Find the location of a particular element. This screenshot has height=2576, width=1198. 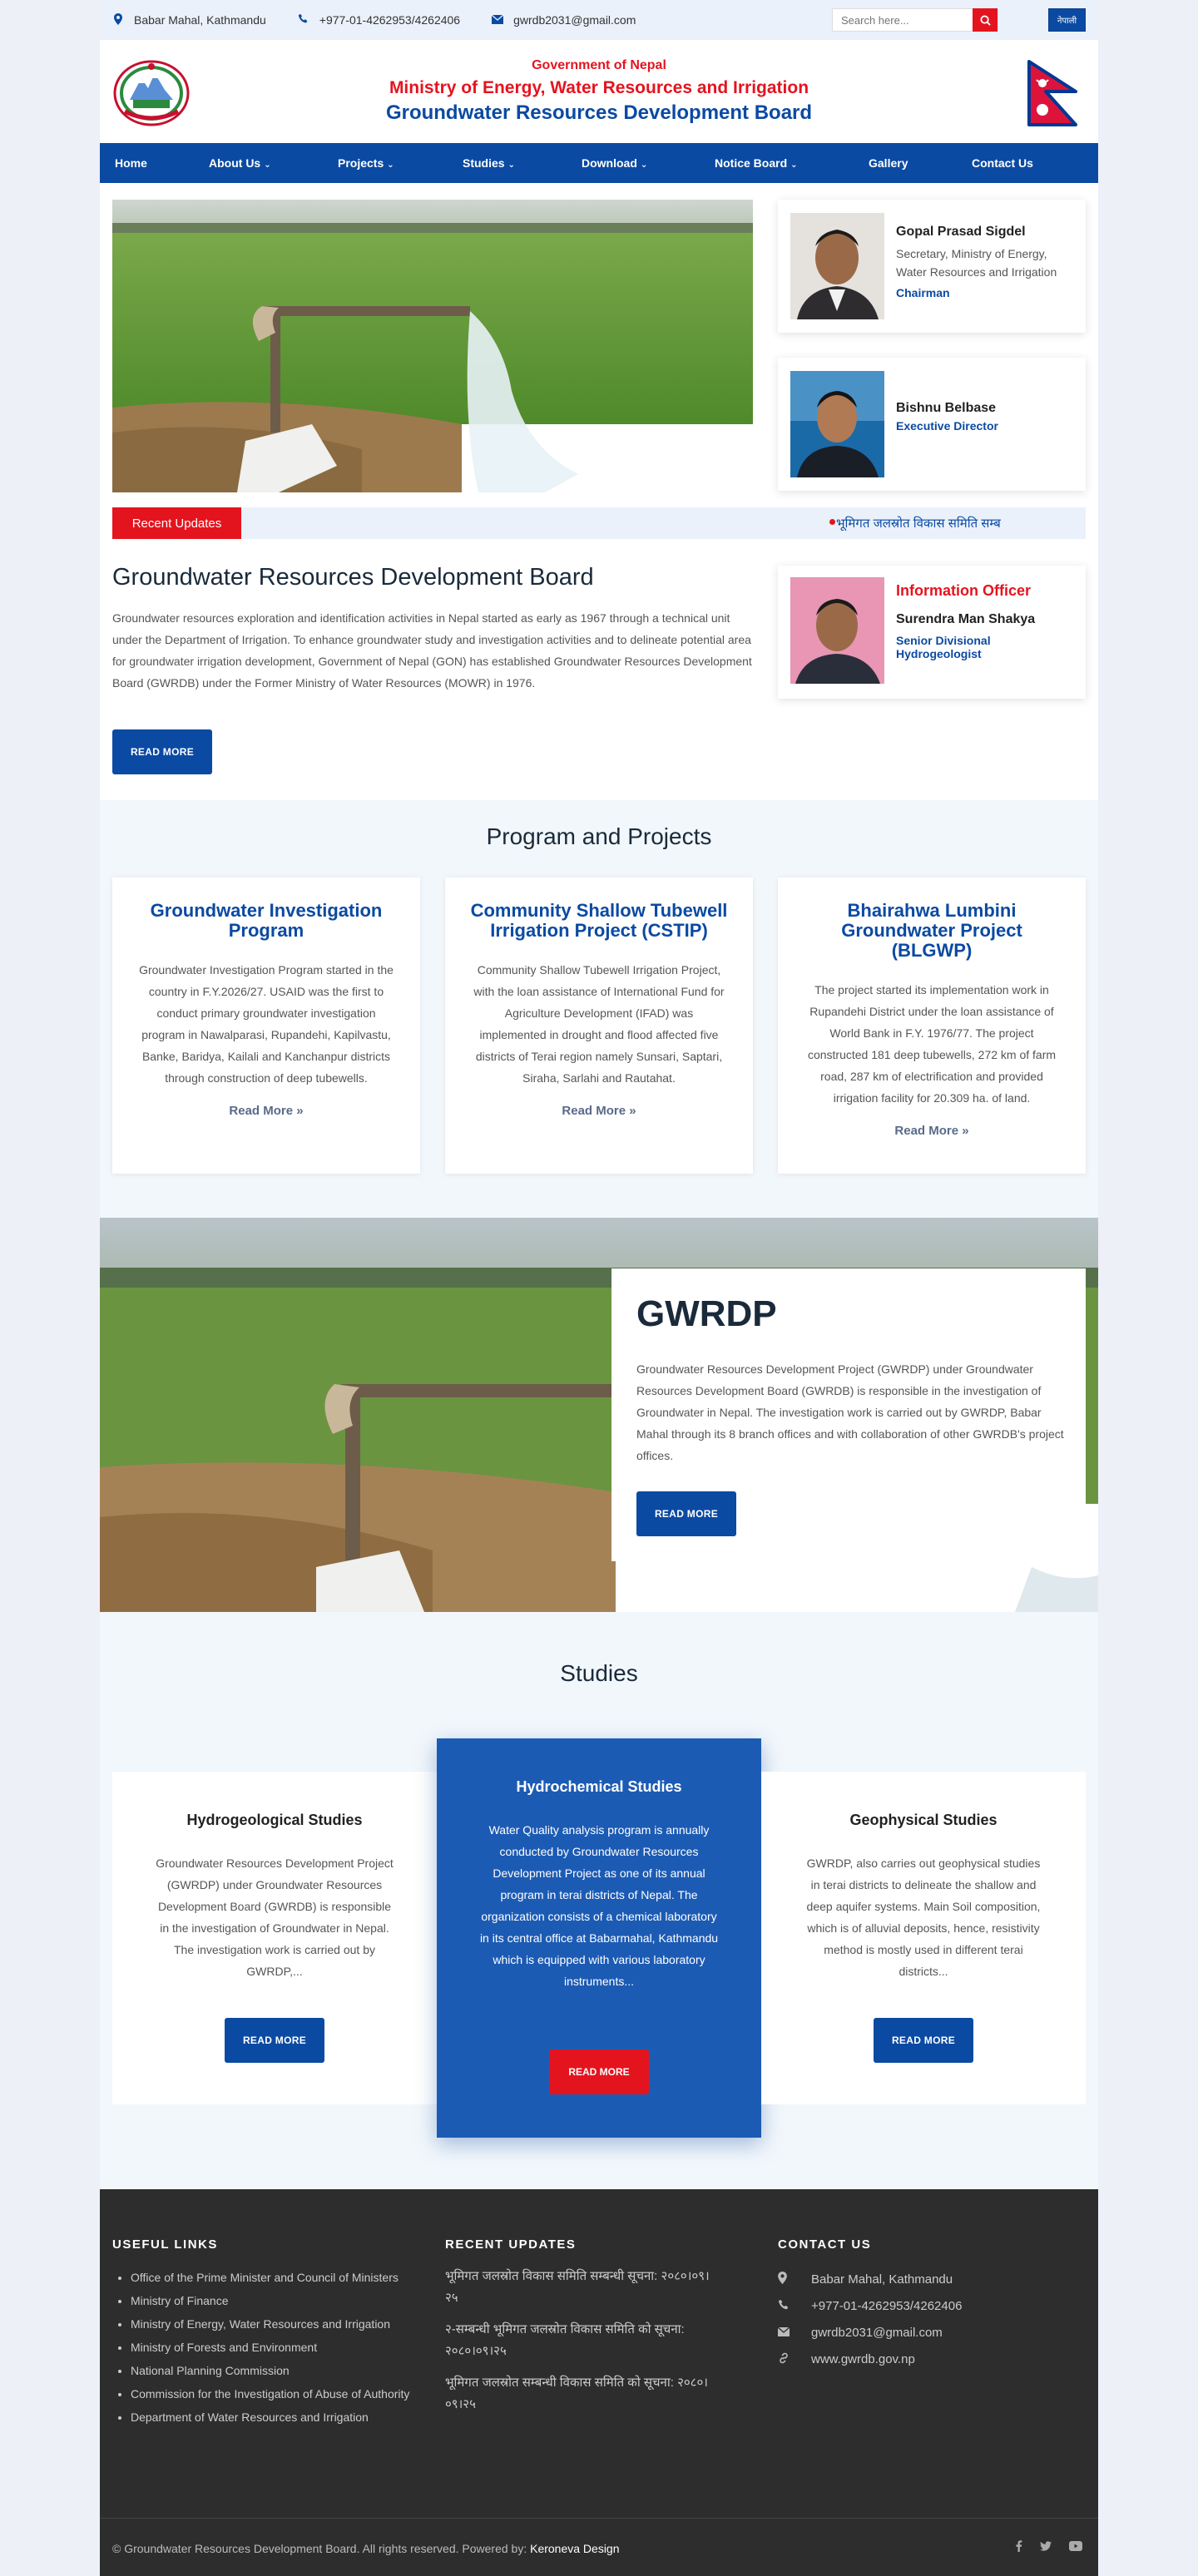

email-item: gwrdb2031@gmail.com is located at coordinates (564, 20).